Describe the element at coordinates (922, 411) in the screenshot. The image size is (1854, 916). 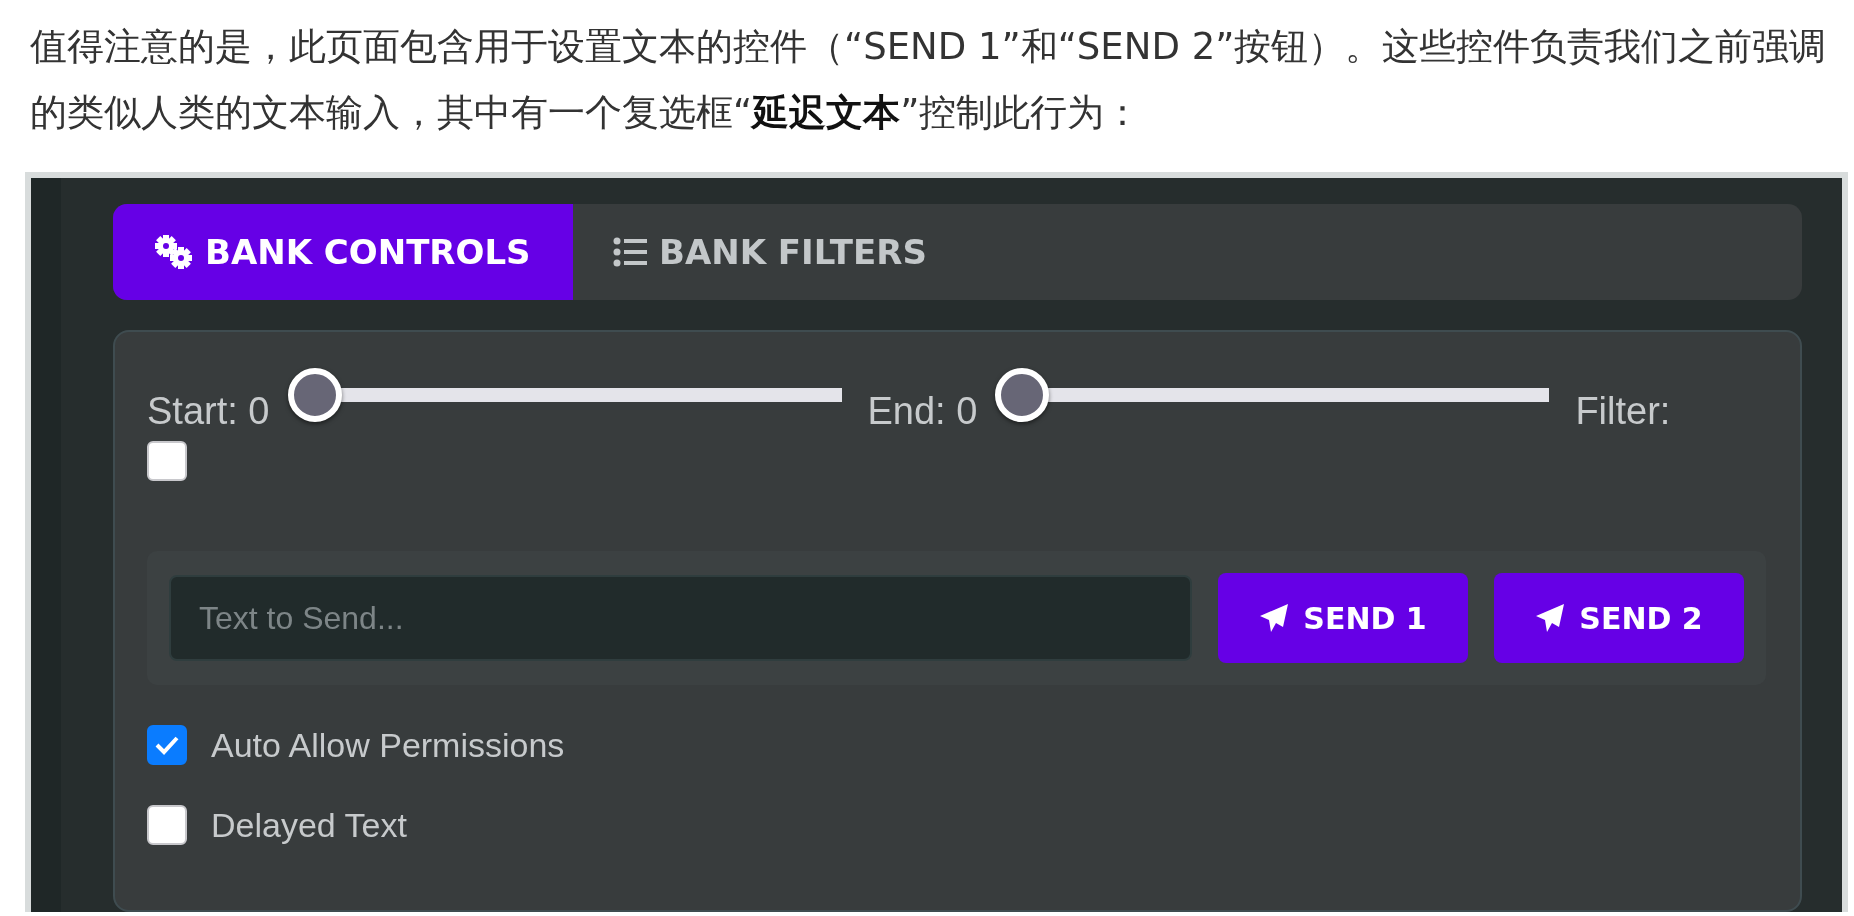
I see `slider-label: End: 0` at that location.